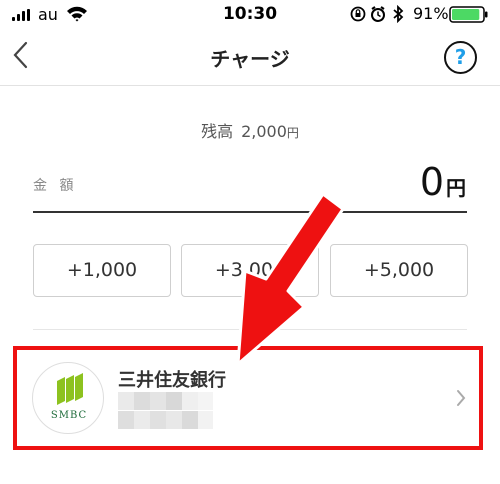 The height and width of the screenshot is (484, 500). I want to click on add-5000-button: +5,000, so click(399, 270).